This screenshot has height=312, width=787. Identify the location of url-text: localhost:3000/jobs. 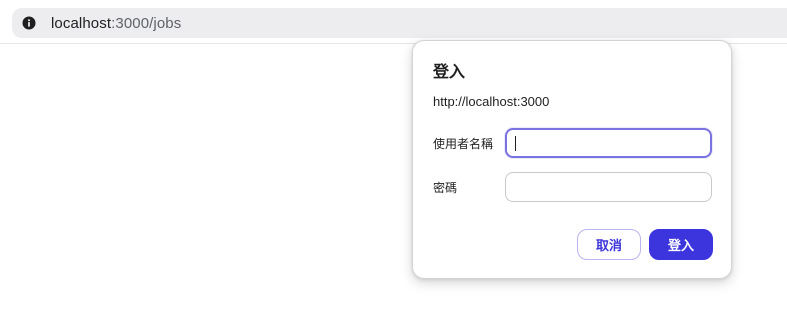
(116, 23).